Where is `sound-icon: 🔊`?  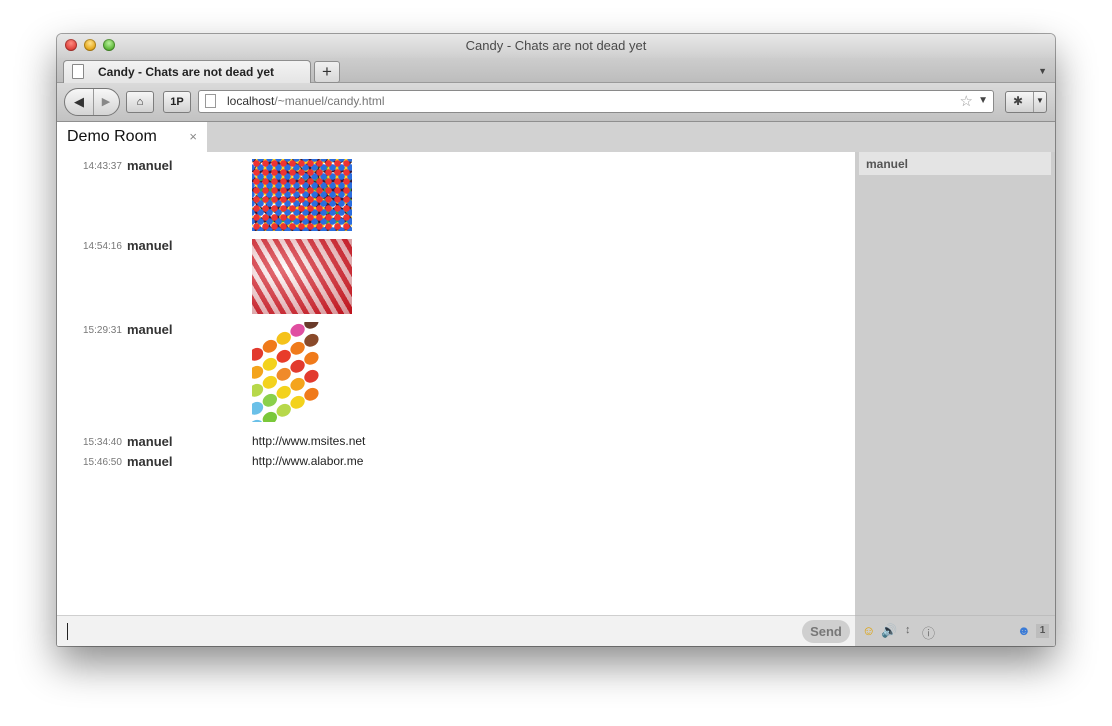 sound-icon: 🔊 is located at coordinates (889, 631).